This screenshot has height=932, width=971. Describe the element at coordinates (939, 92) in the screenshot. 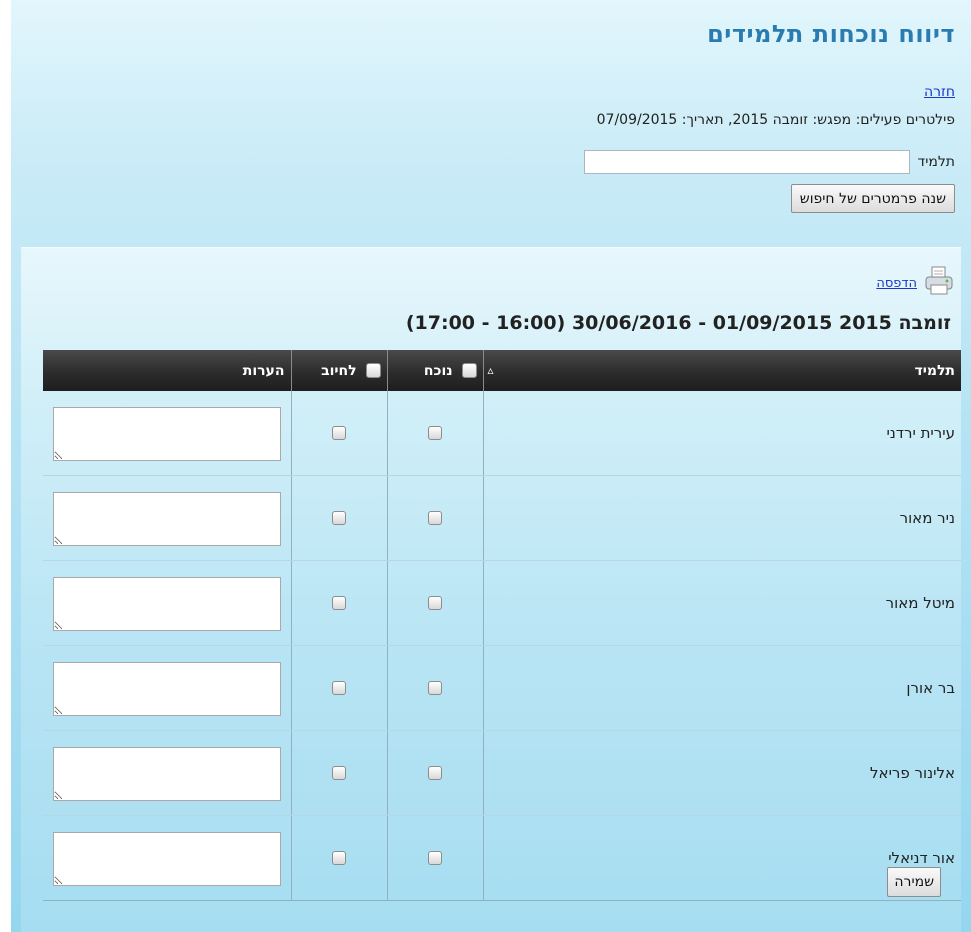

I see `back-link: חזרה` at that location.